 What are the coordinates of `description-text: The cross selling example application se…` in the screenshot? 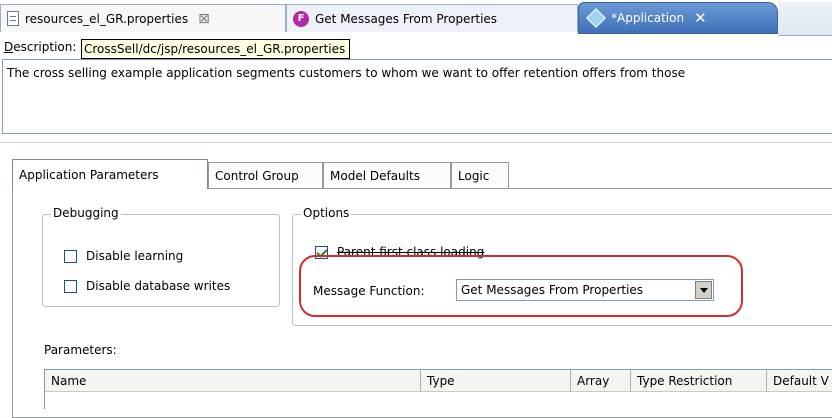 It's located at (346, 73).